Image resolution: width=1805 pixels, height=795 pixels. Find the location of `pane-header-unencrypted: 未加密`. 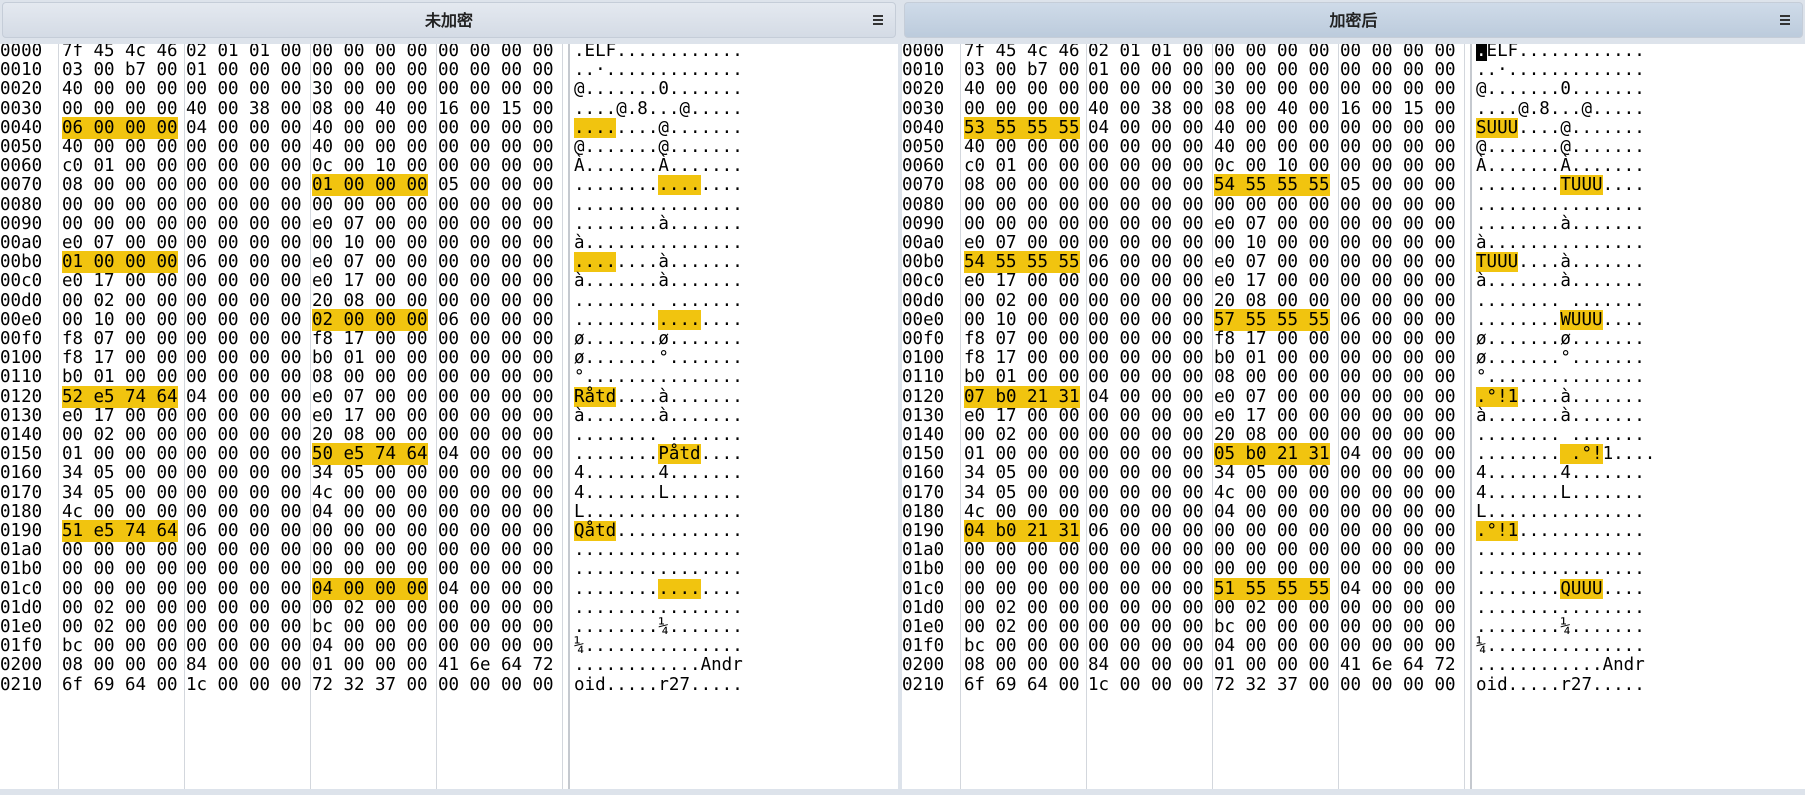

pane-header-unencrypted: 未加密 is located at coordinates (449, 20).